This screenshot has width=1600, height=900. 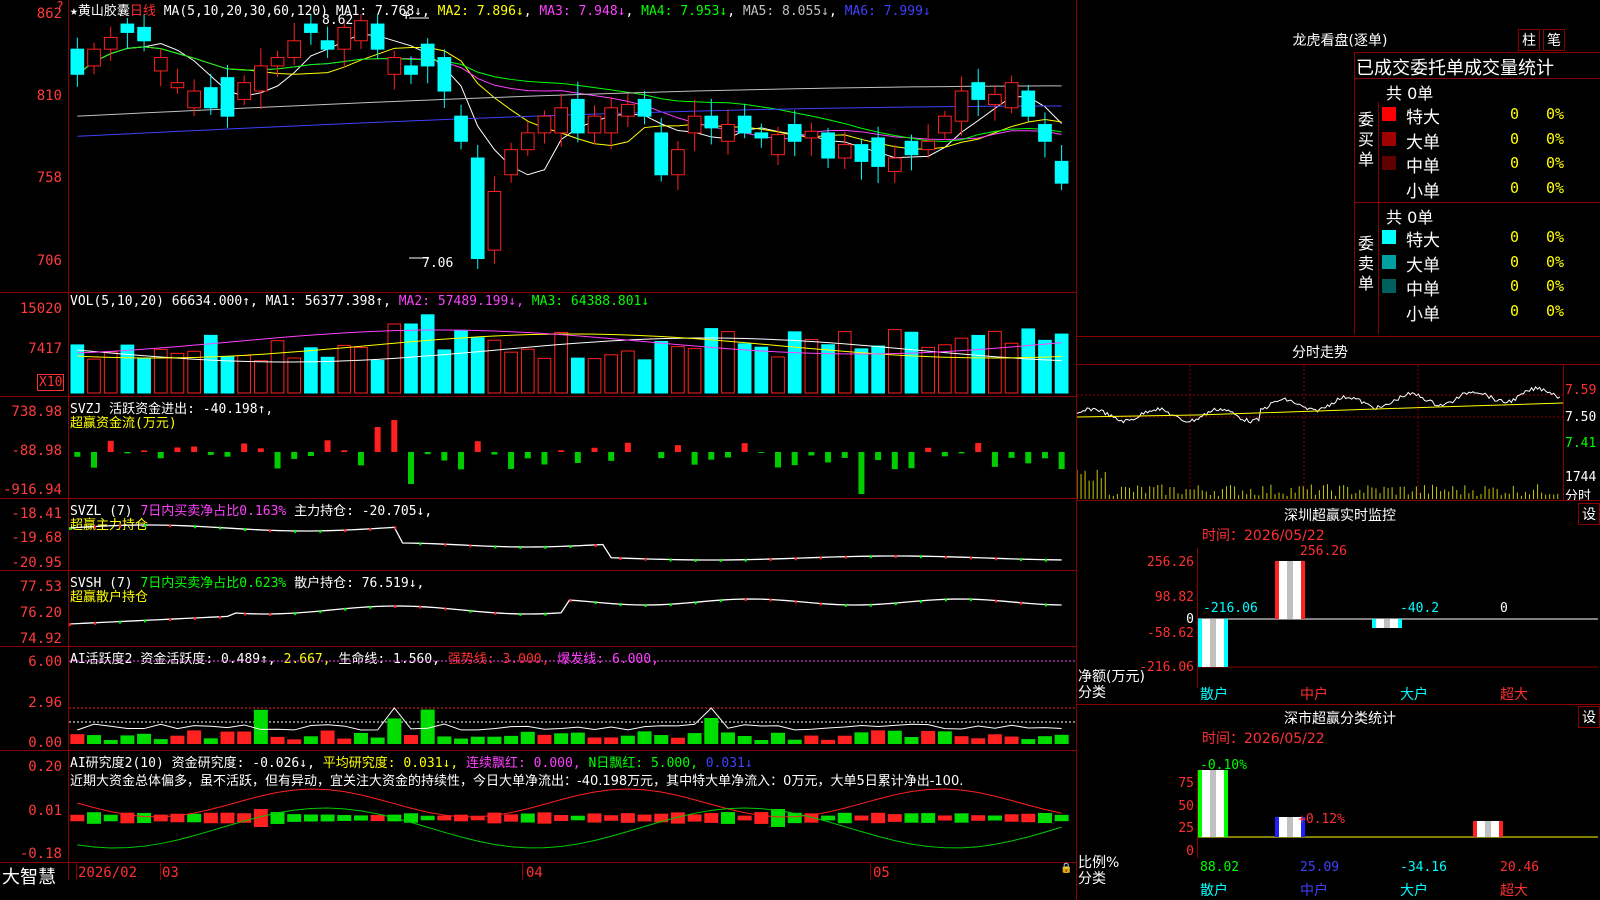 What do you see at coordinates (1066, 868) in the screenshot?
I see `lock-icon: 🔒` at bounding box center [1066, 868].